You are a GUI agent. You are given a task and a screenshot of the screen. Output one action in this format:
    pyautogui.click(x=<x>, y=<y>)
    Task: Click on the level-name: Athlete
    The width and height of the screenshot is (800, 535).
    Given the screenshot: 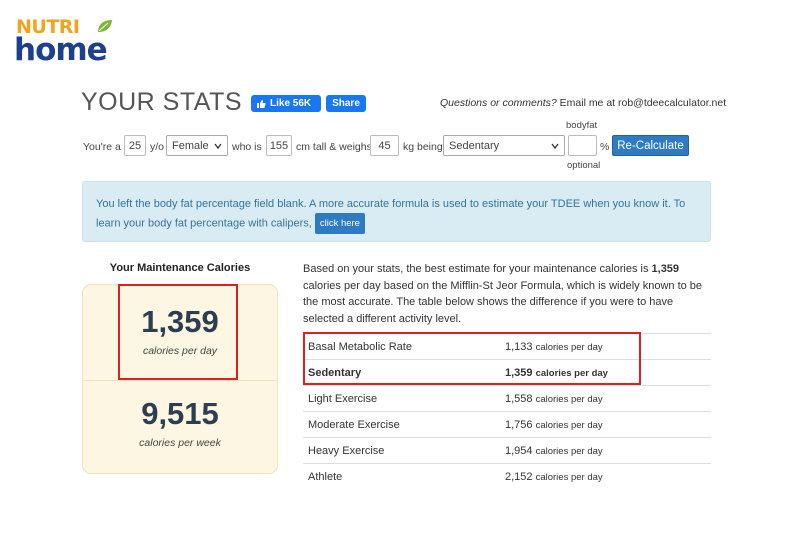 What is the action you would take?
    pyautogui.click(x=325, y=477)
    